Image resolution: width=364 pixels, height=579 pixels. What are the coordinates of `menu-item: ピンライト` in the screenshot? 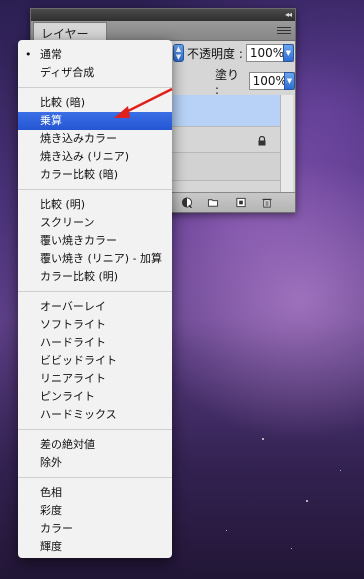 It's located at (95, 397).